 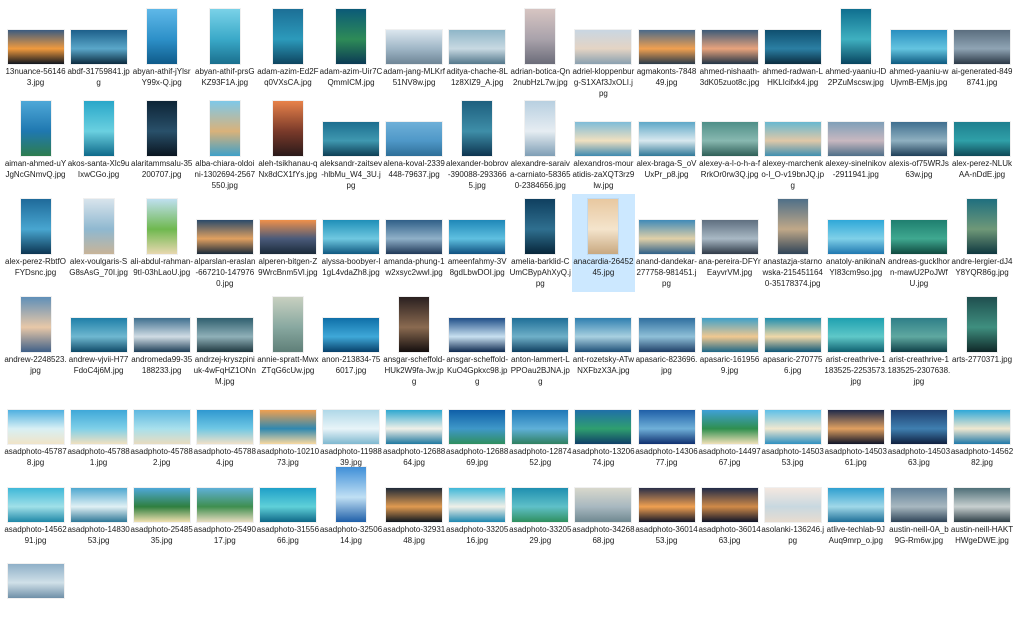 I want to click on file-item: abyan-athif-prsGKZ93F1A.jpg, so click(x=224, y=53).